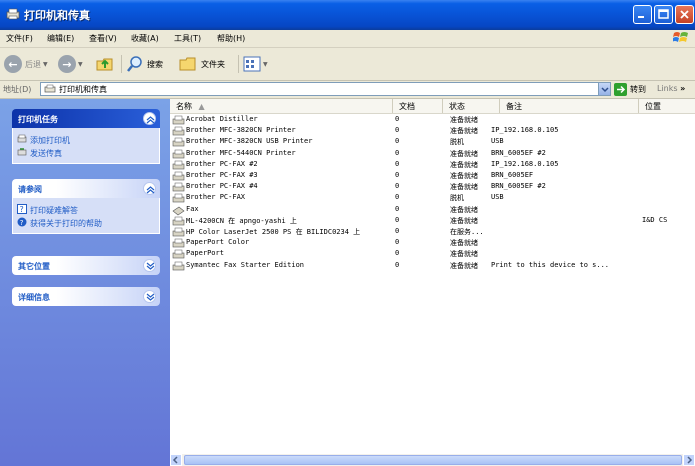 This screenshot has width=695, height=466. I want to click on column-label: 位置, so click(653, 106).